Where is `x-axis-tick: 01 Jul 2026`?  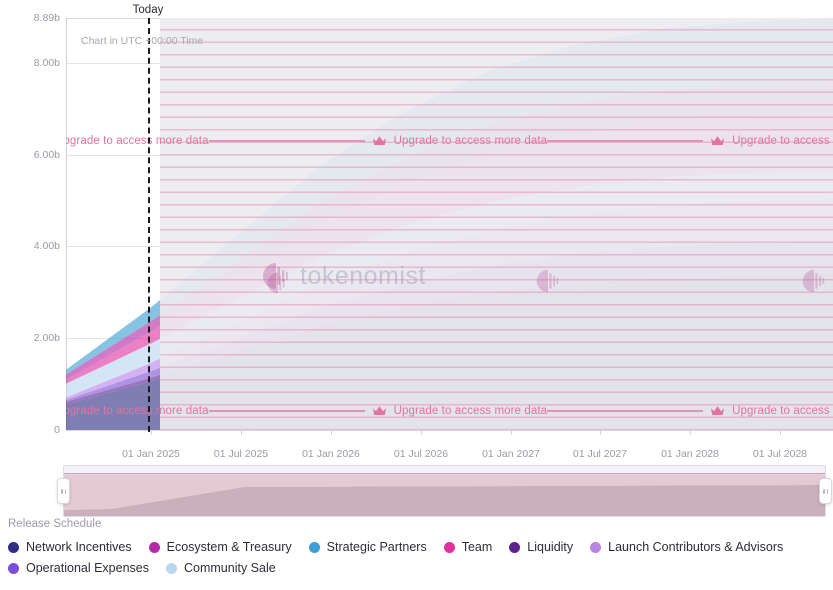 x-axis-tick: 01 Jul 2026 is located at coordinates (421, 454).